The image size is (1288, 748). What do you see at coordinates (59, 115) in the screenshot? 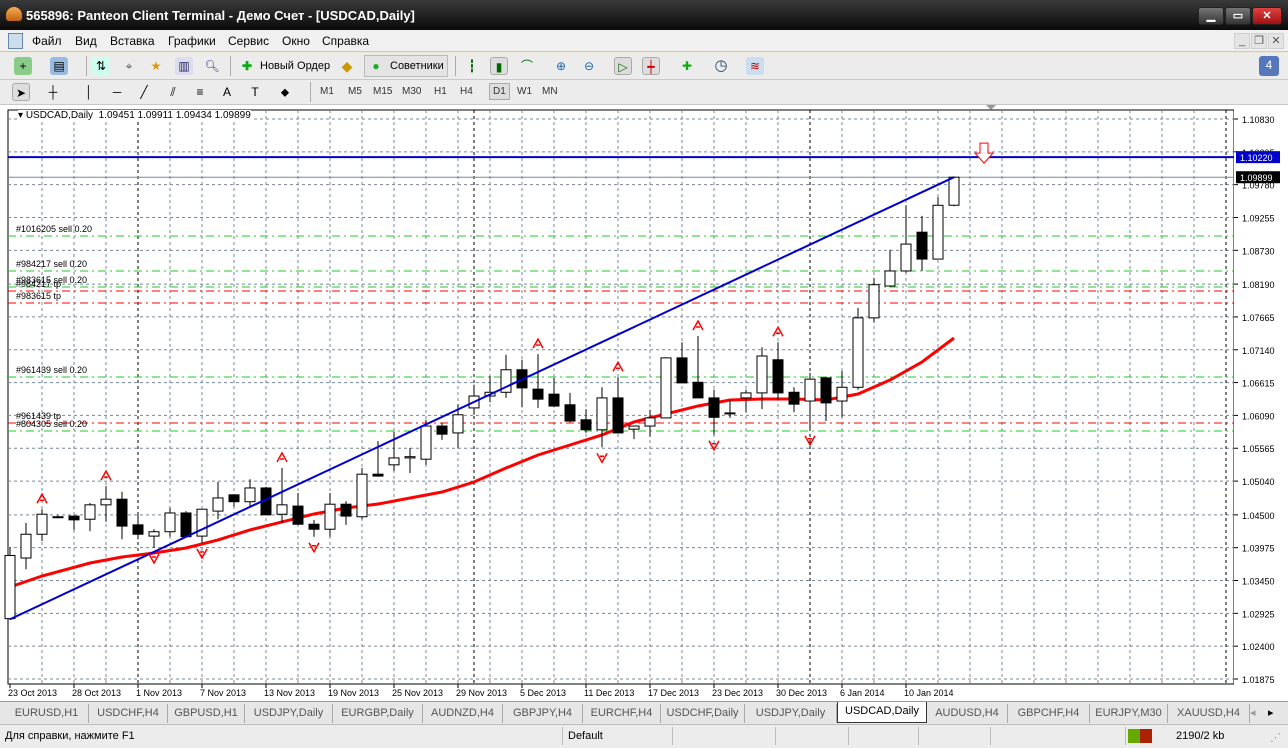
I see `chart-symbol: USDCAD,Daily` at bounding box center [59, 115].